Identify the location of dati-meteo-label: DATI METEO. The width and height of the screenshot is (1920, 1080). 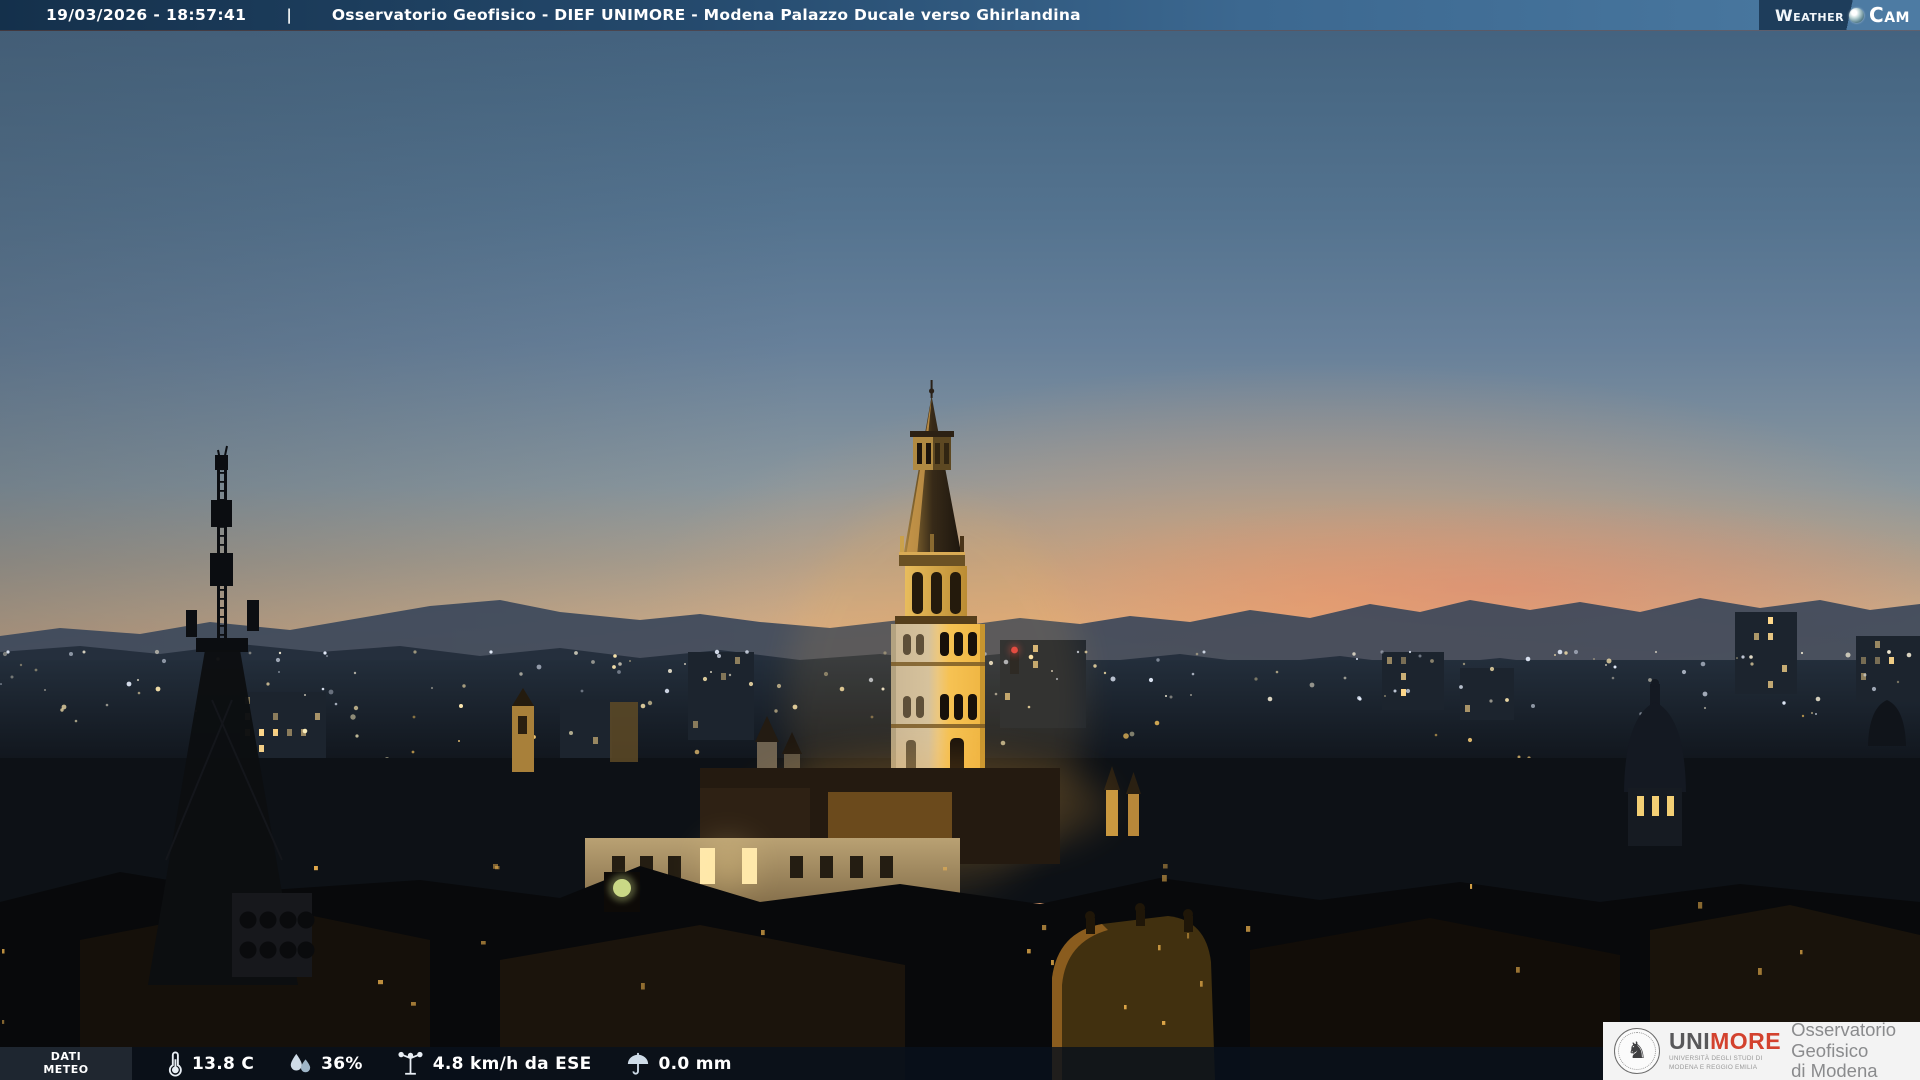
(66, 1063).